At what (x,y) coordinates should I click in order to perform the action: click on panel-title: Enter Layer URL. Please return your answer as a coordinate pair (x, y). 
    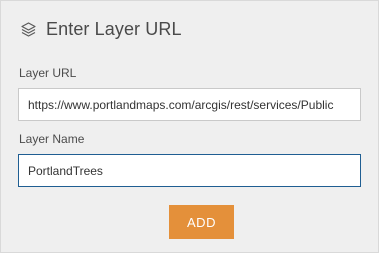
    Looking at the image, I should click on (114, 29).